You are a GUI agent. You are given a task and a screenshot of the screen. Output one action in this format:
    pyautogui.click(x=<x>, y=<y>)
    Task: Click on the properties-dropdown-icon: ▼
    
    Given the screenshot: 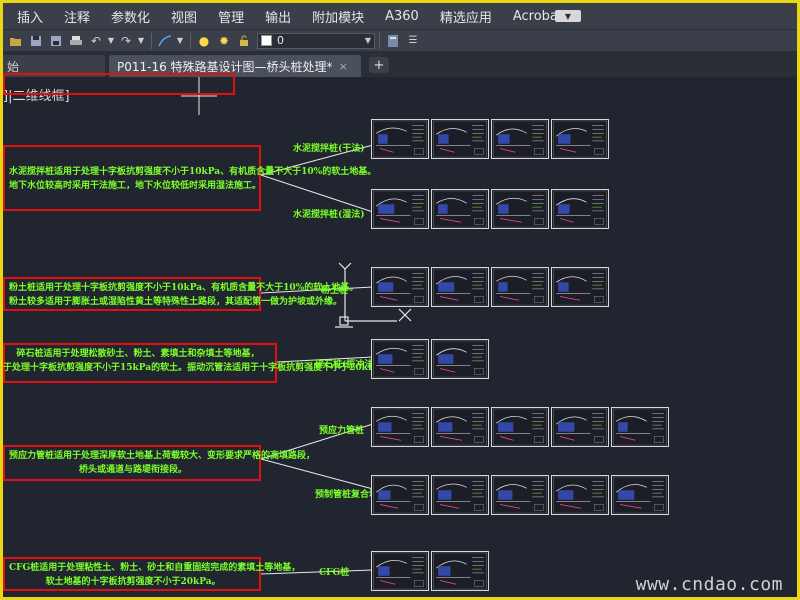 What is the action you would take?
    pyautogui.click(x=180, y=41)
    